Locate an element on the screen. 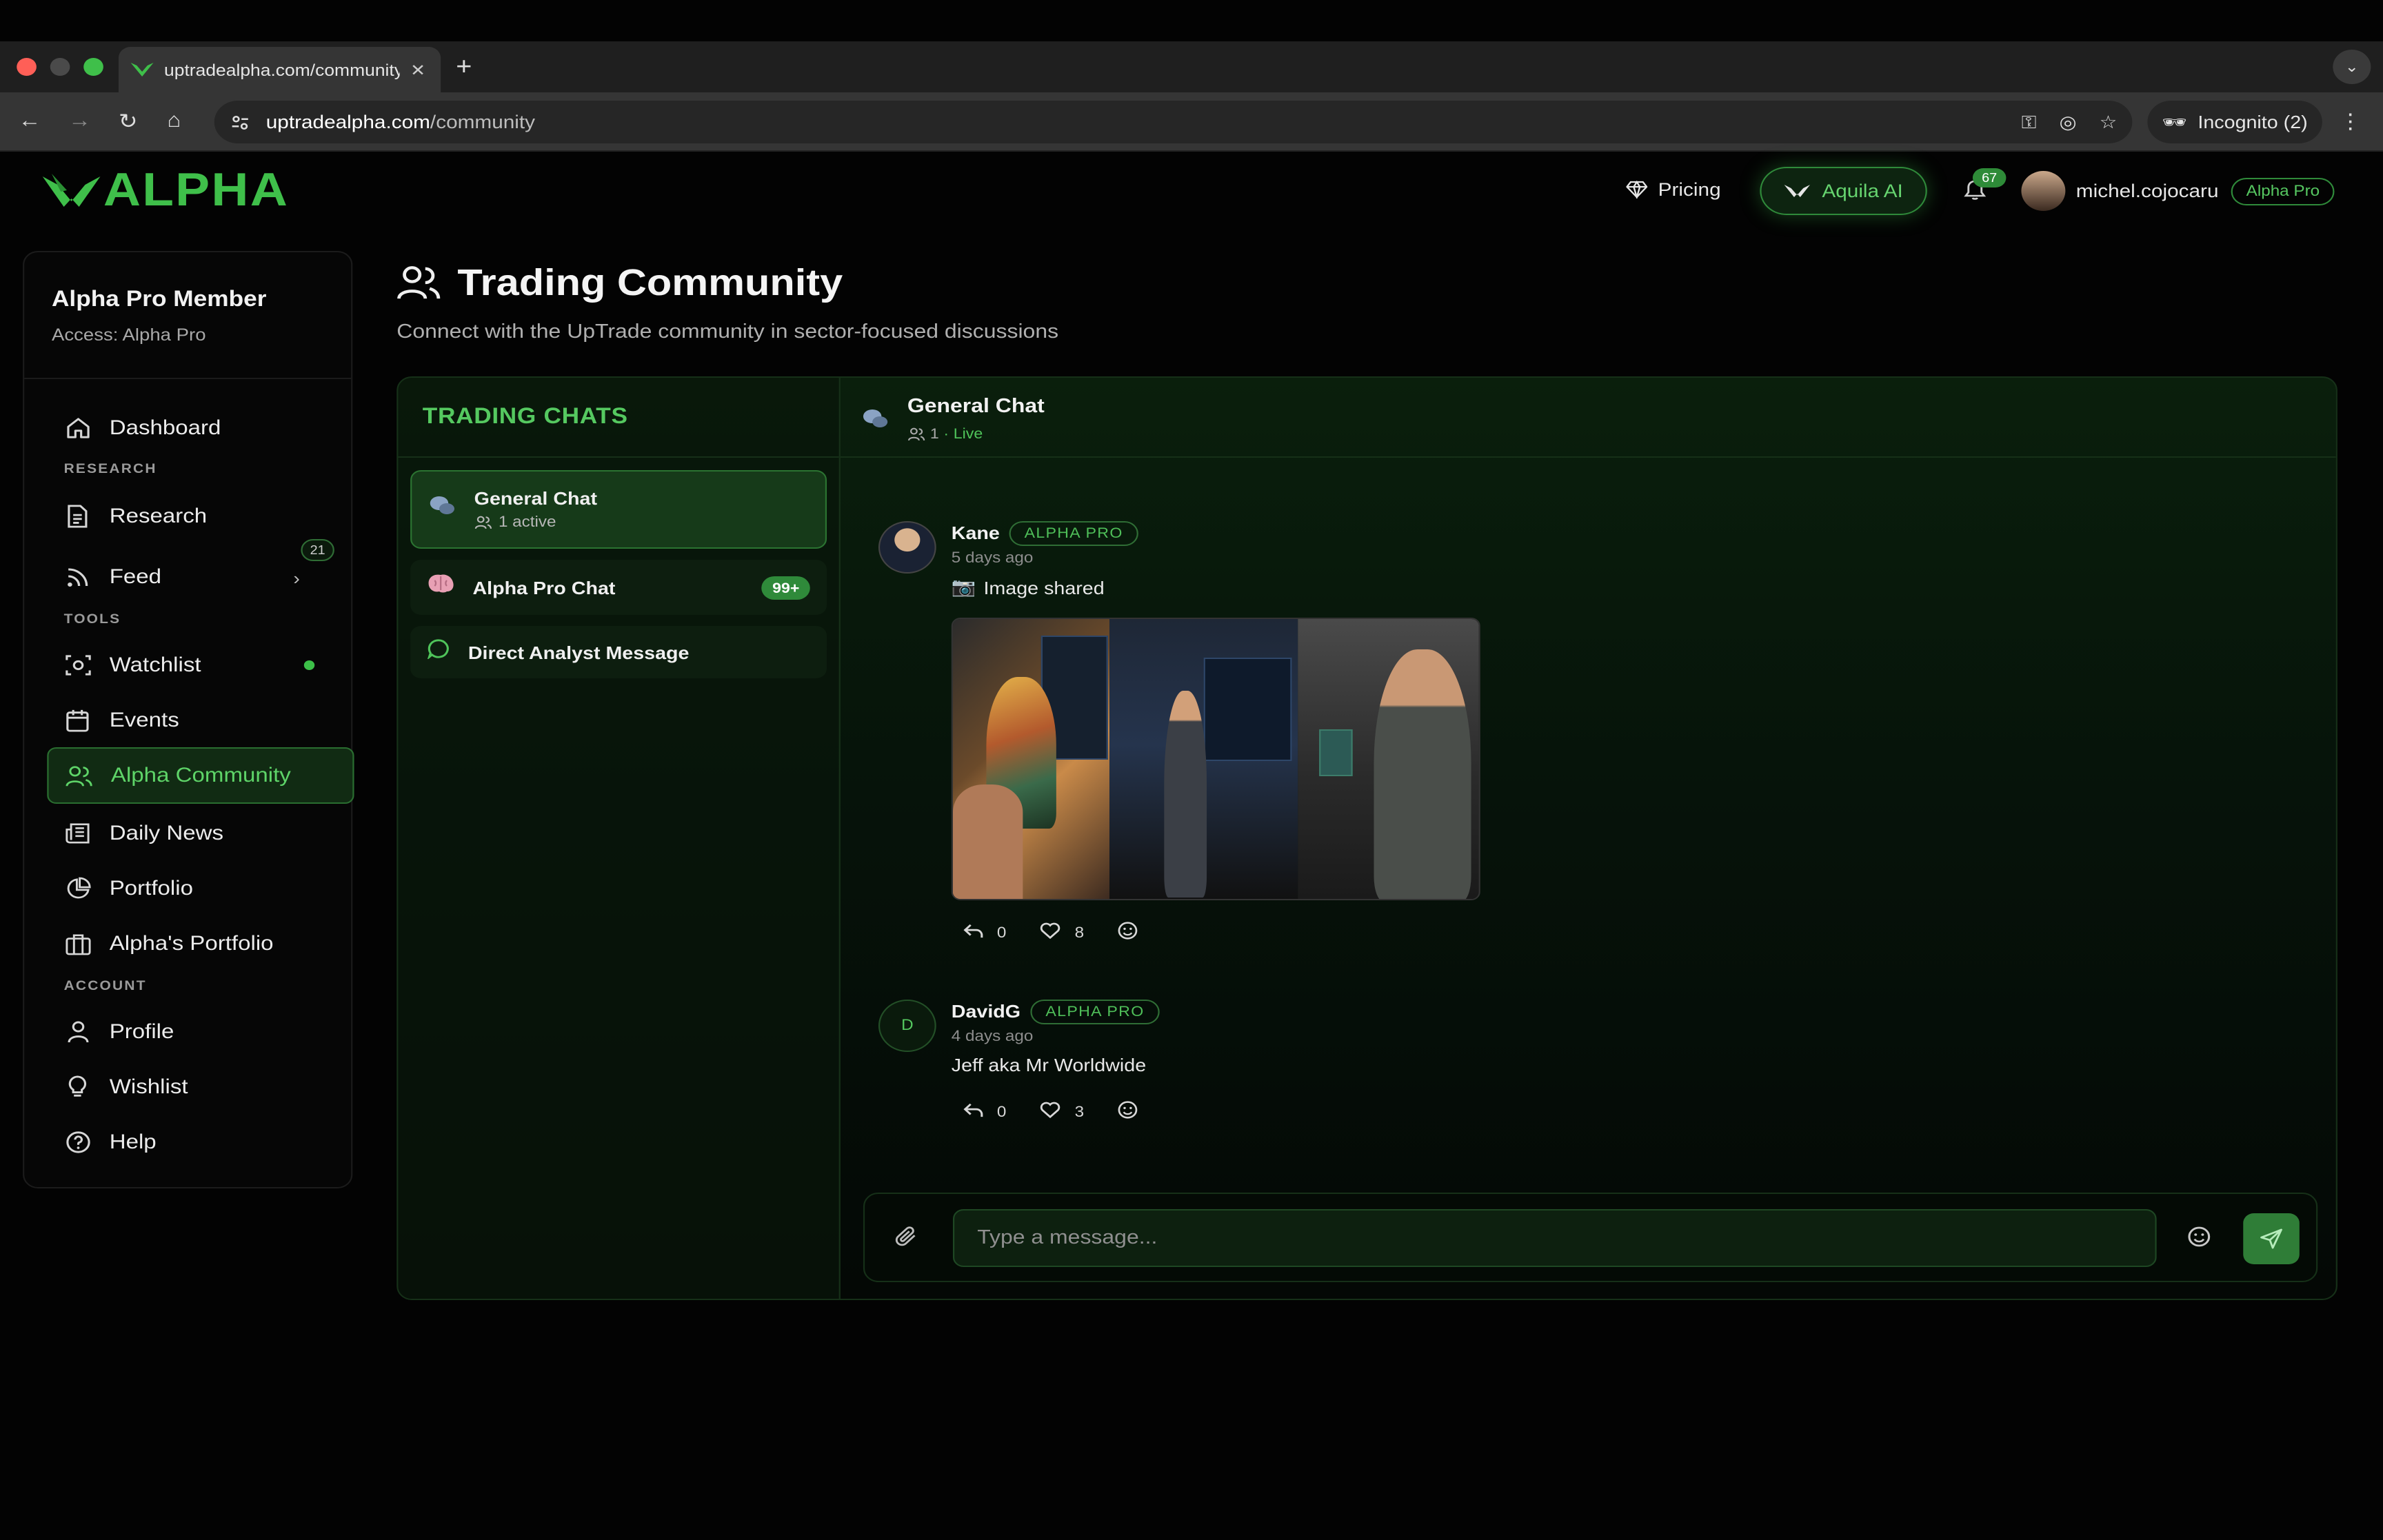 The height and width of the screenshot is (1540, 2383). section-label-tools: TOOLS is located at coordinates (92, 620).